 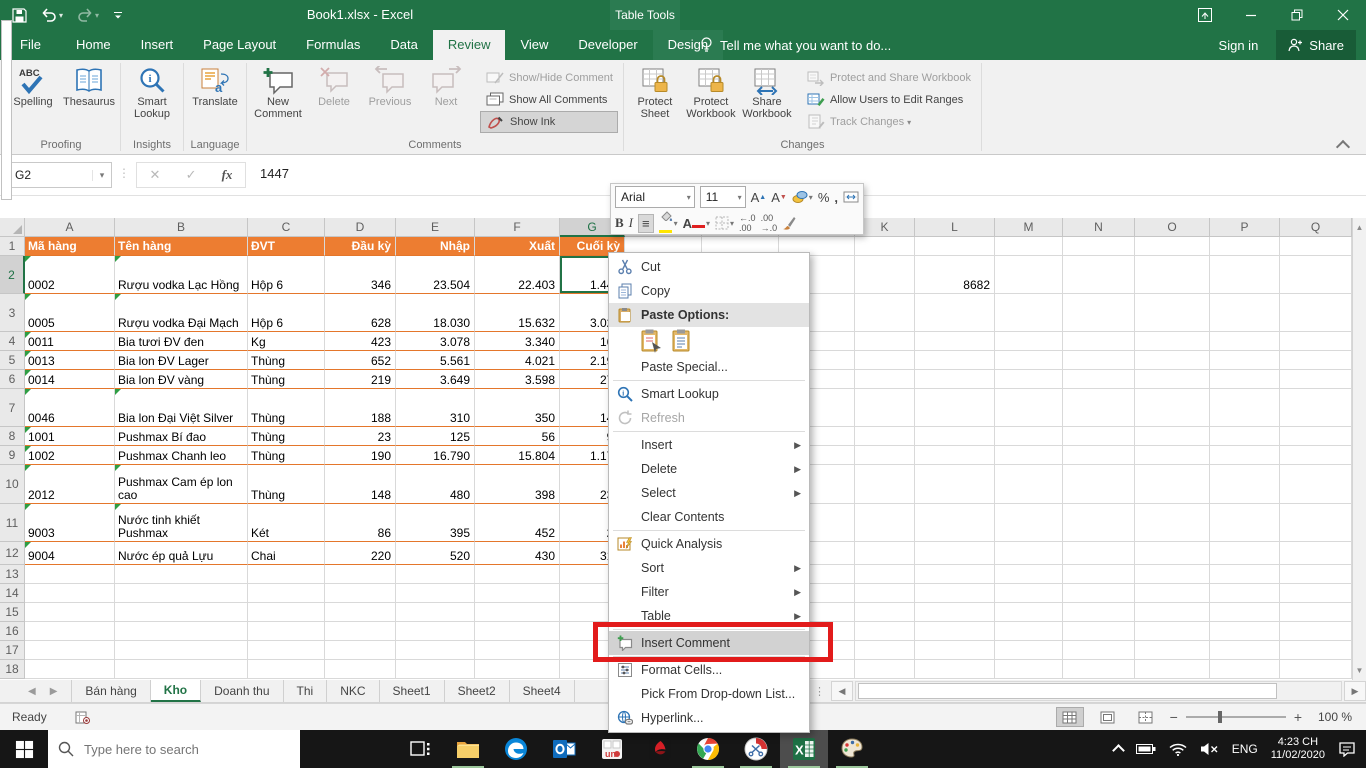 What do you see at coordinates (612, 749) in the screenshot?
I see `taskbar-icon-unikey: un` at bounding box center [612, 749].